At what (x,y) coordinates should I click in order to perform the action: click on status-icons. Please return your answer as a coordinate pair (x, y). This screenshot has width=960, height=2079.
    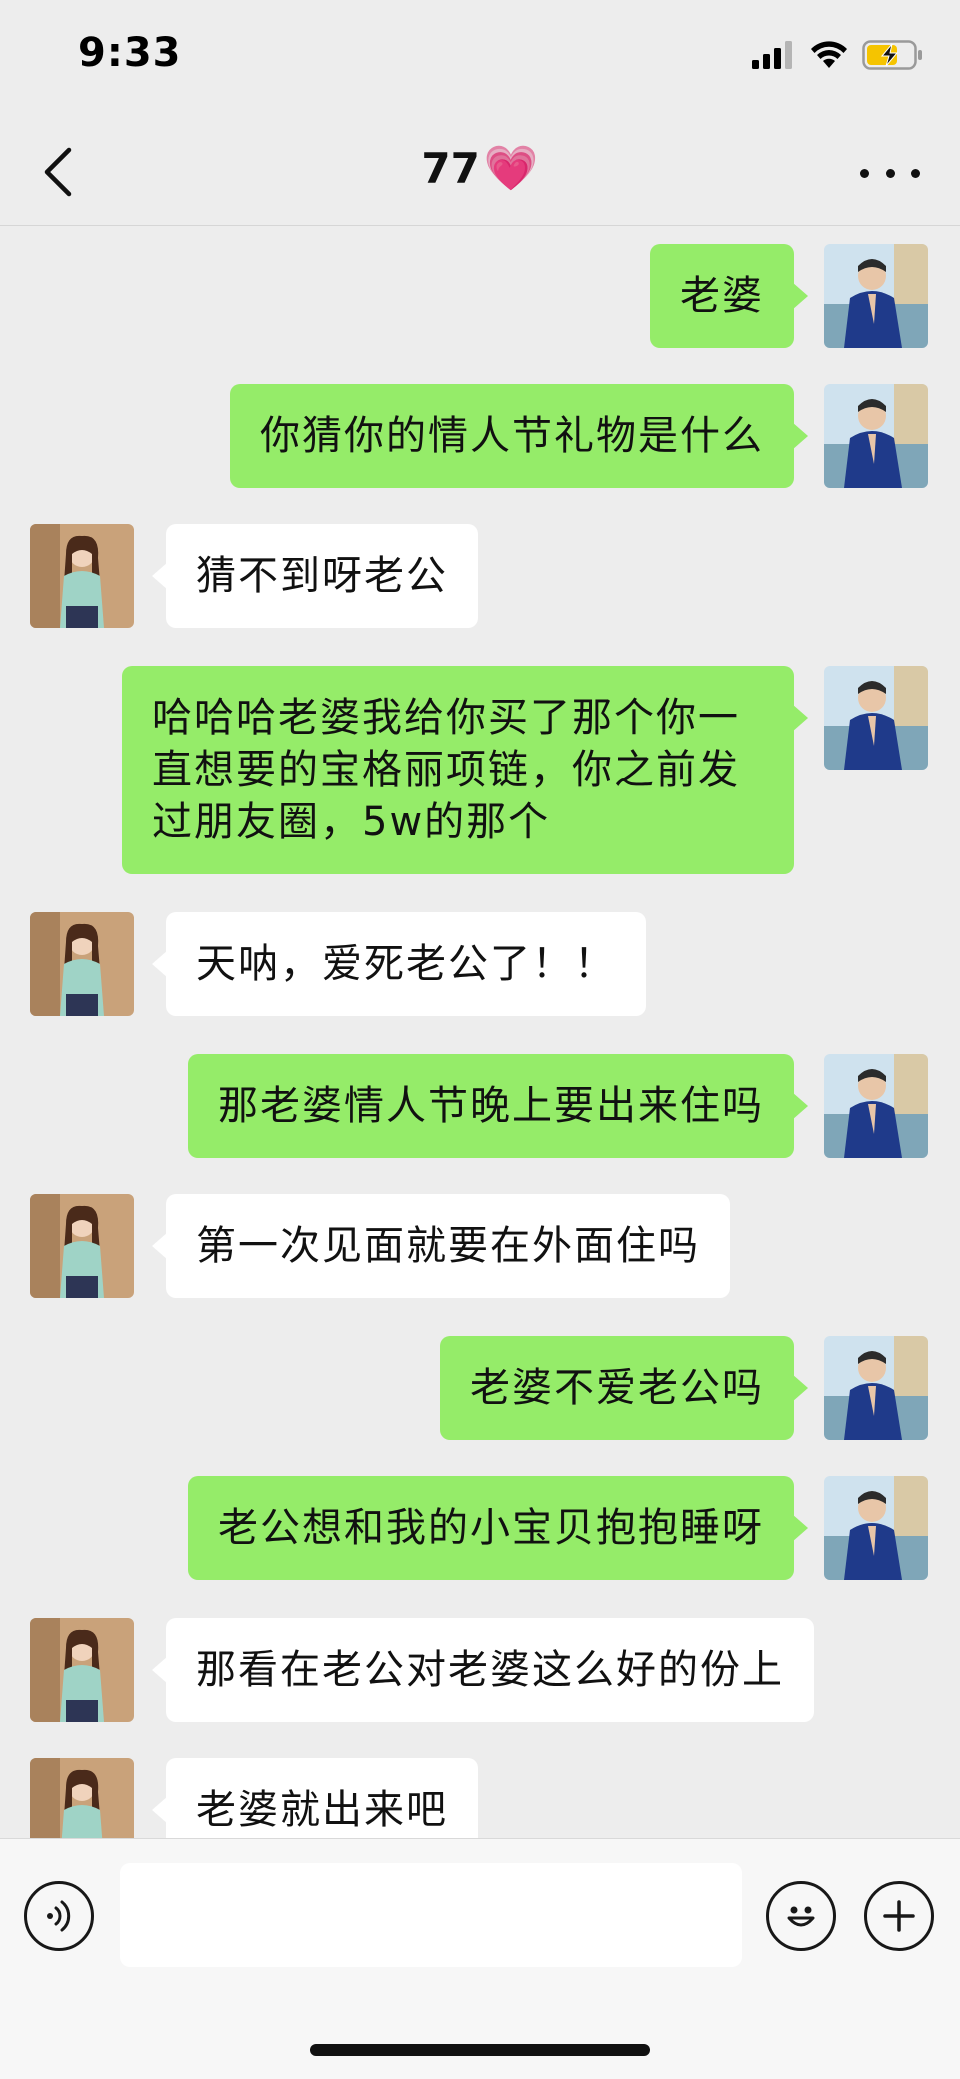
    Looking at the image, I should click on (838, 55).